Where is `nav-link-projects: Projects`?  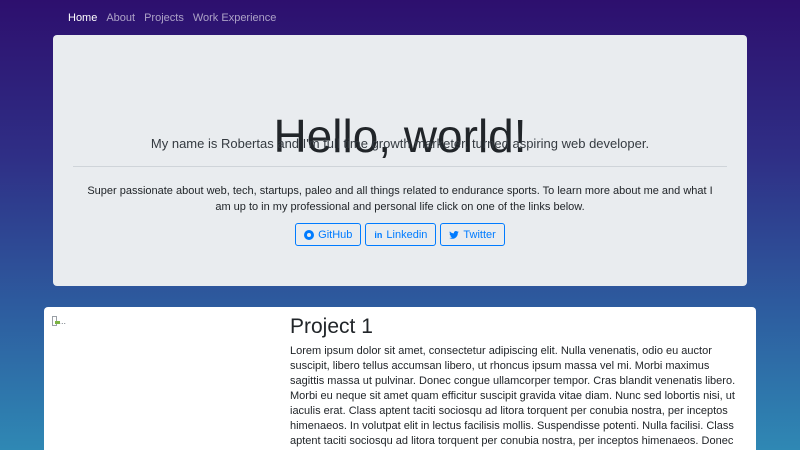 nav-link-projects: Projects is located at coordinates (164, 18).